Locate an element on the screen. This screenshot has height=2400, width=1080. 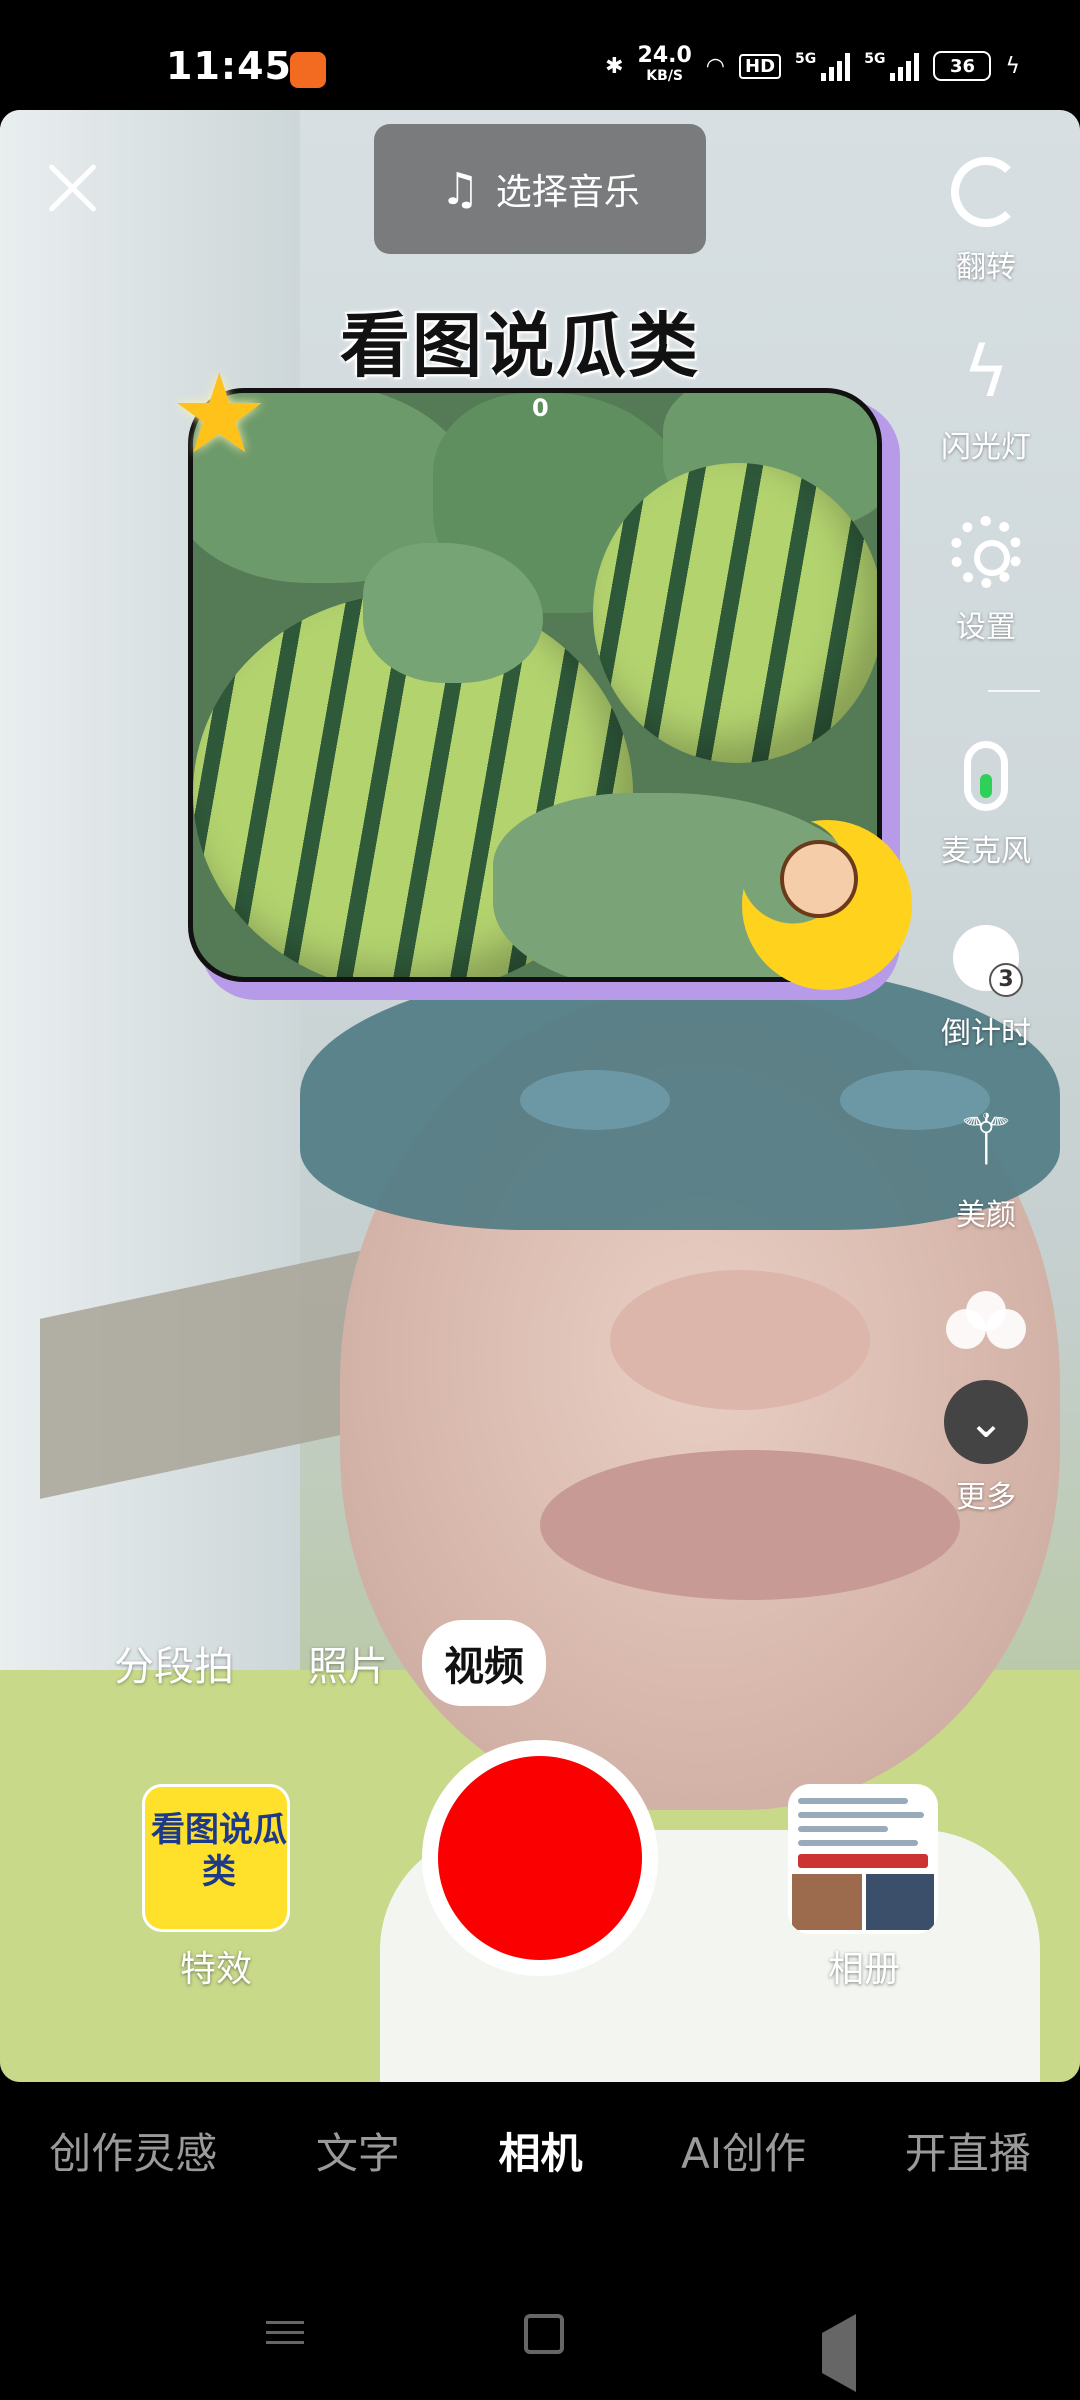
home-icon is located at coordinates (544, 2334).